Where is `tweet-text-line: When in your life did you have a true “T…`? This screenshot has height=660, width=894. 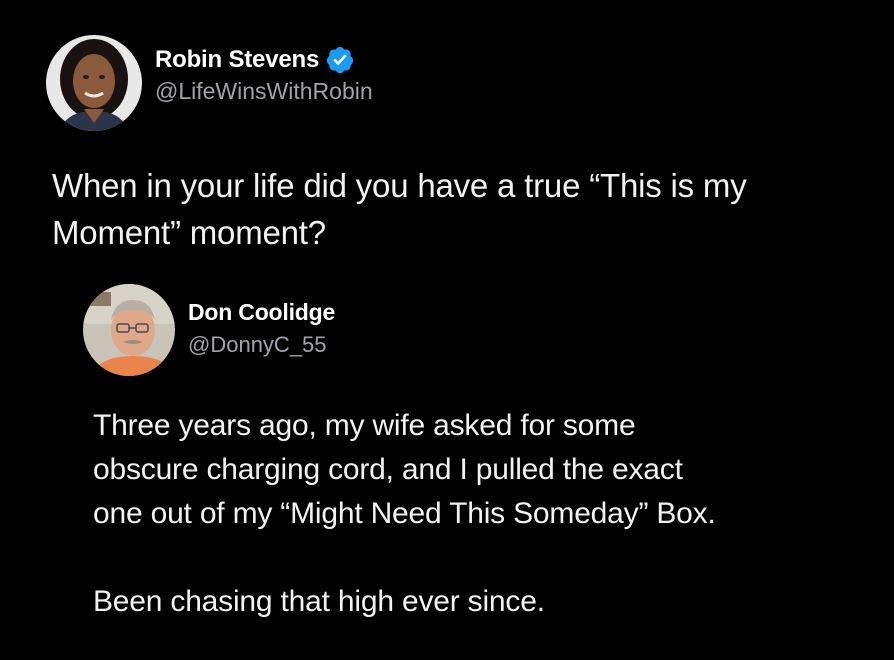
tweet-text-line: When in your life did you have a true “T… is located at coordinates (399, 185).